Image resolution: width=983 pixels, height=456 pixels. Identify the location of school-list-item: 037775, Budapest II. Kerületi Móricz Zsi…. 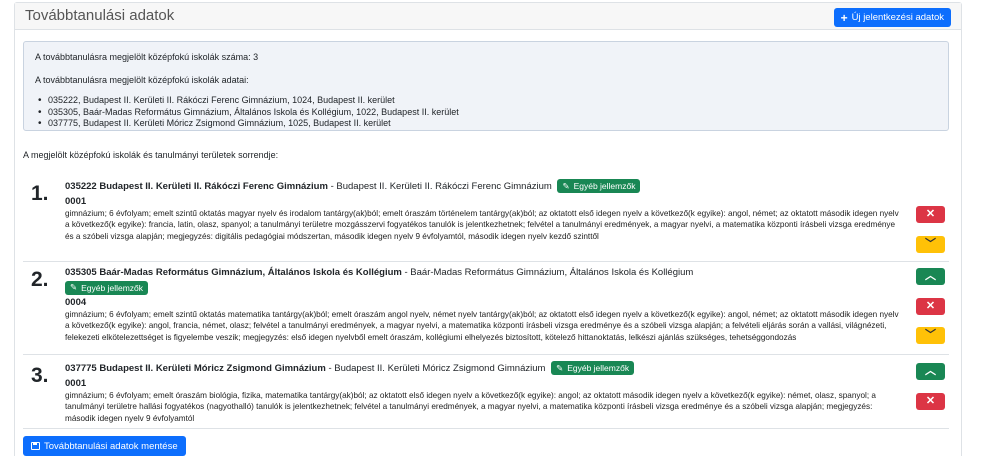
(487, 124).